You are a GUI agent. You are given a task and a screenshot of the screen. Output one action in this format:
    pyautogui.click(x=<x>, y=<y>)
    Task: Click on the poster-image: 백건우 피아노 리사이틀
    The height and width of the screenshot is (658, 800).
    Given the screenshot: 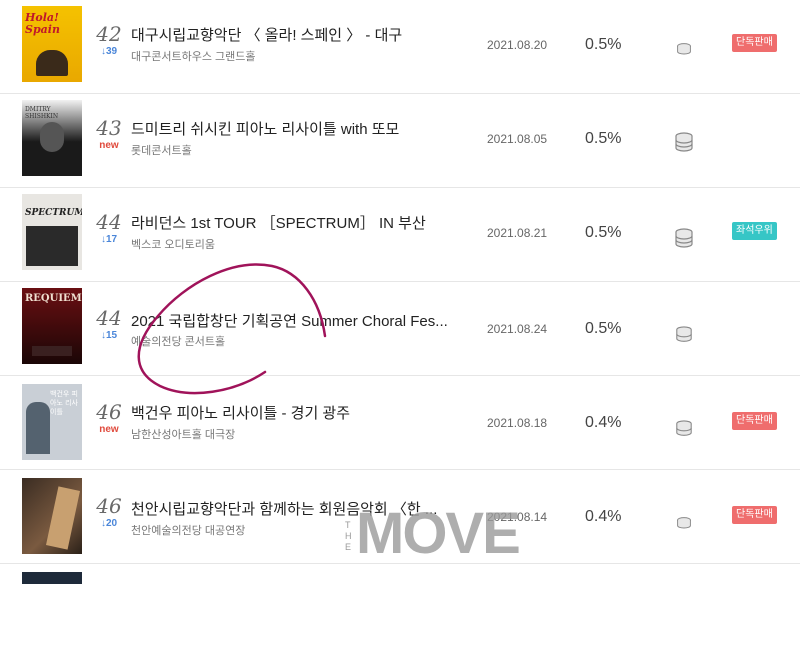 What is the action you would take?
    pyautogui.click(x=52, y=422)
    